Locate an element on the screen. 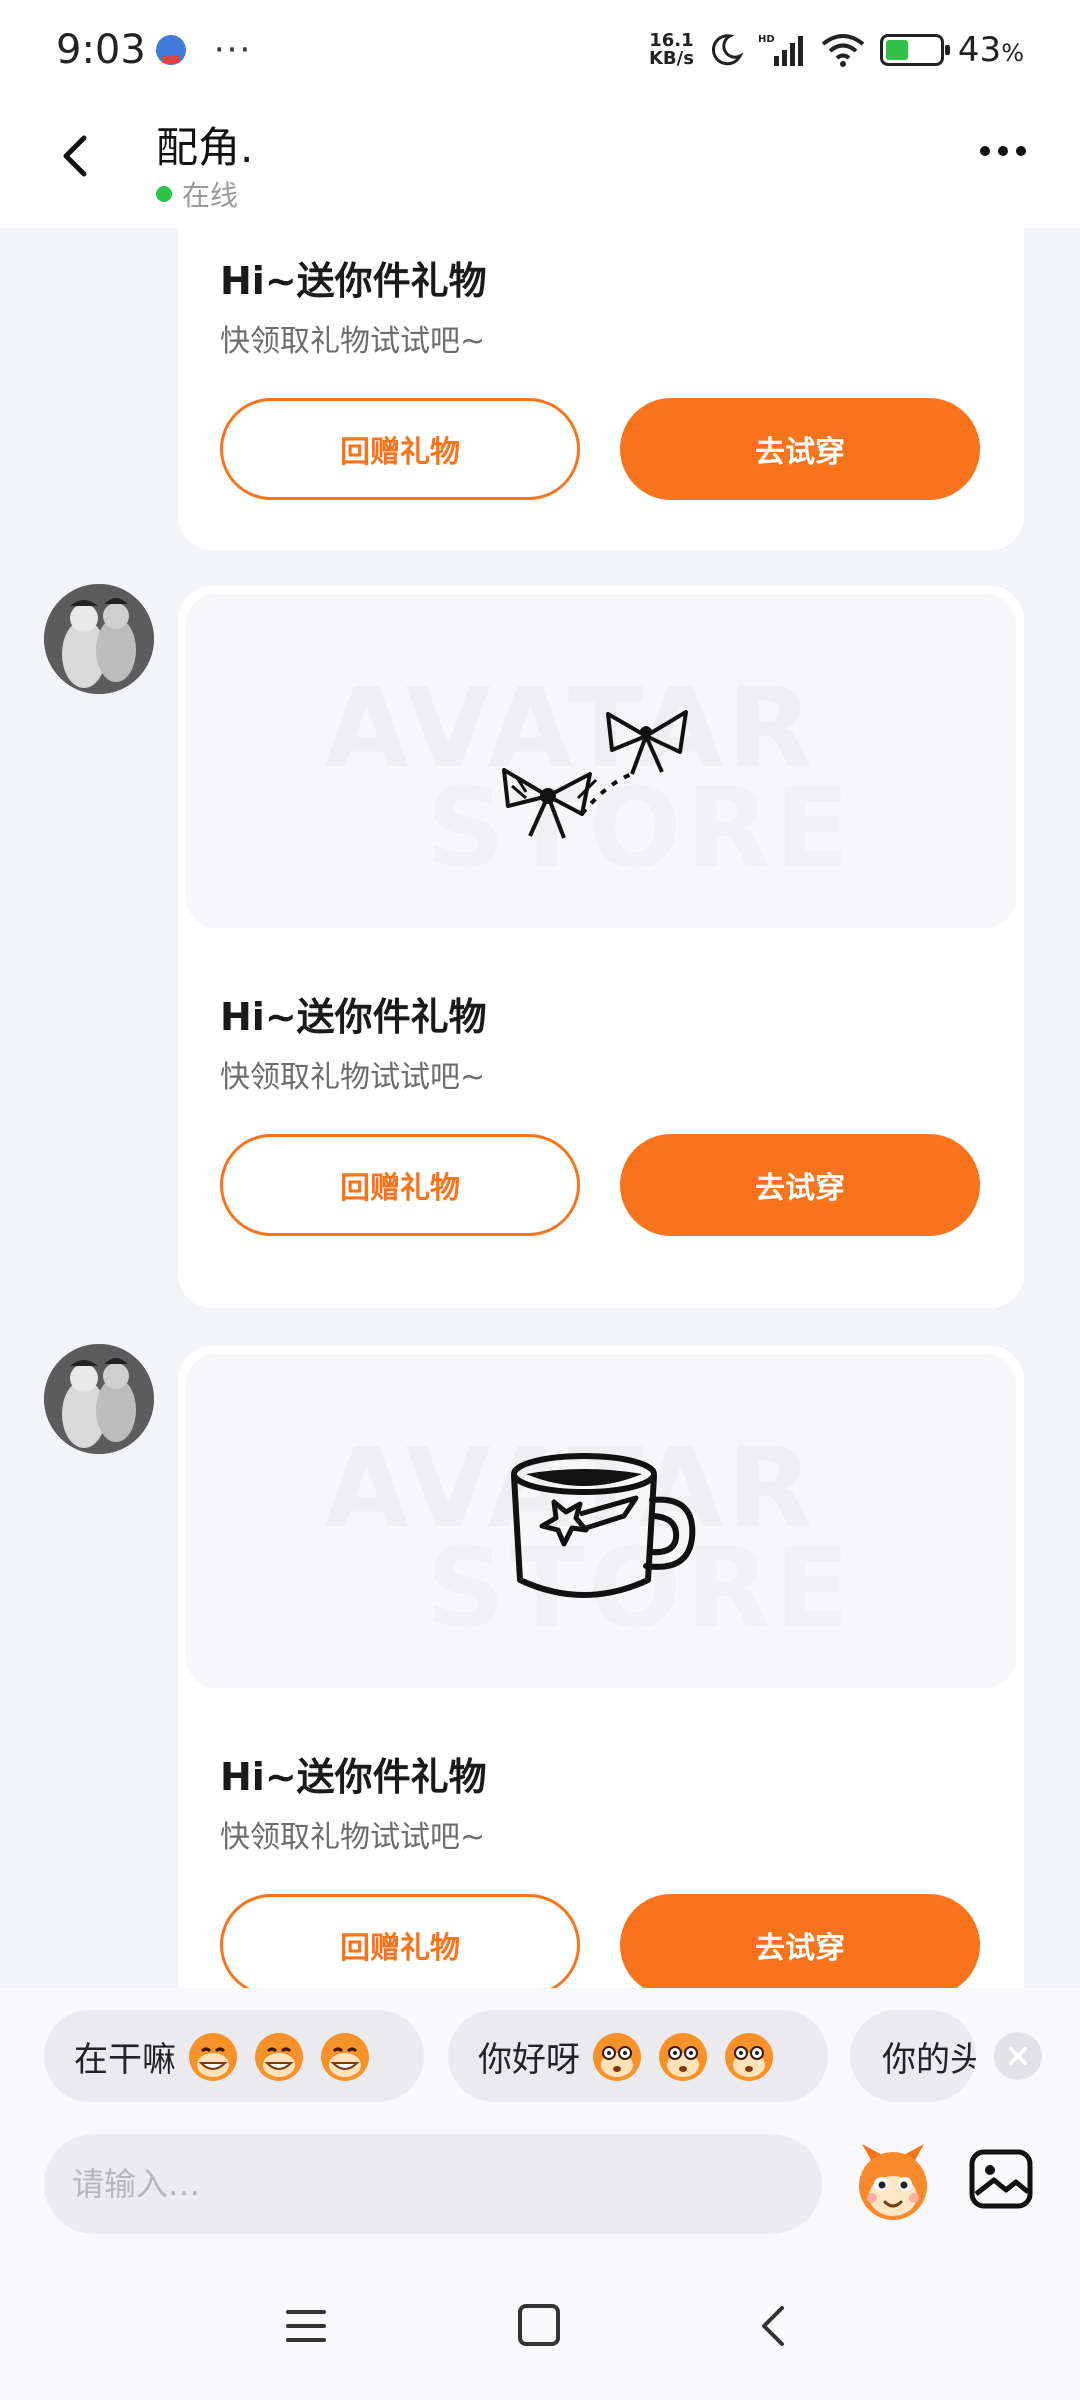  battery-icon is located at coordinates (914, 50).